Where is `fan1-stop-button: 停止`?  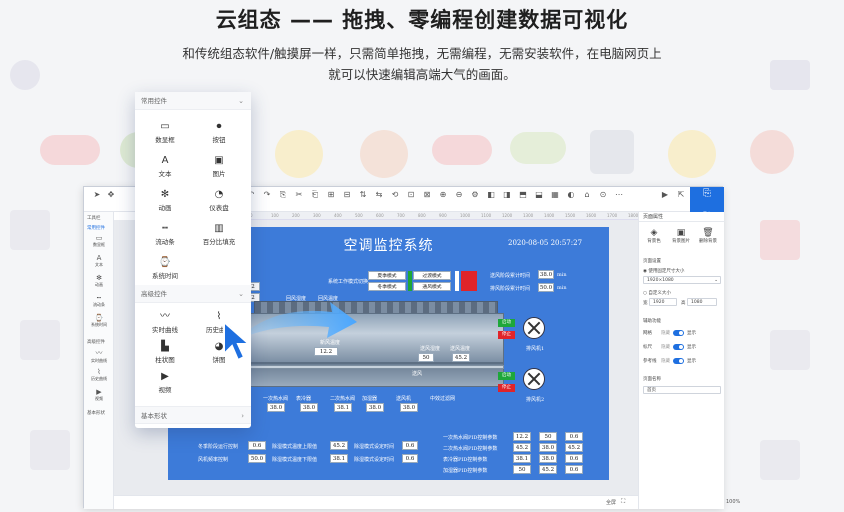 fan1-stop-button: 停止 is located at coordinates (506, 335).